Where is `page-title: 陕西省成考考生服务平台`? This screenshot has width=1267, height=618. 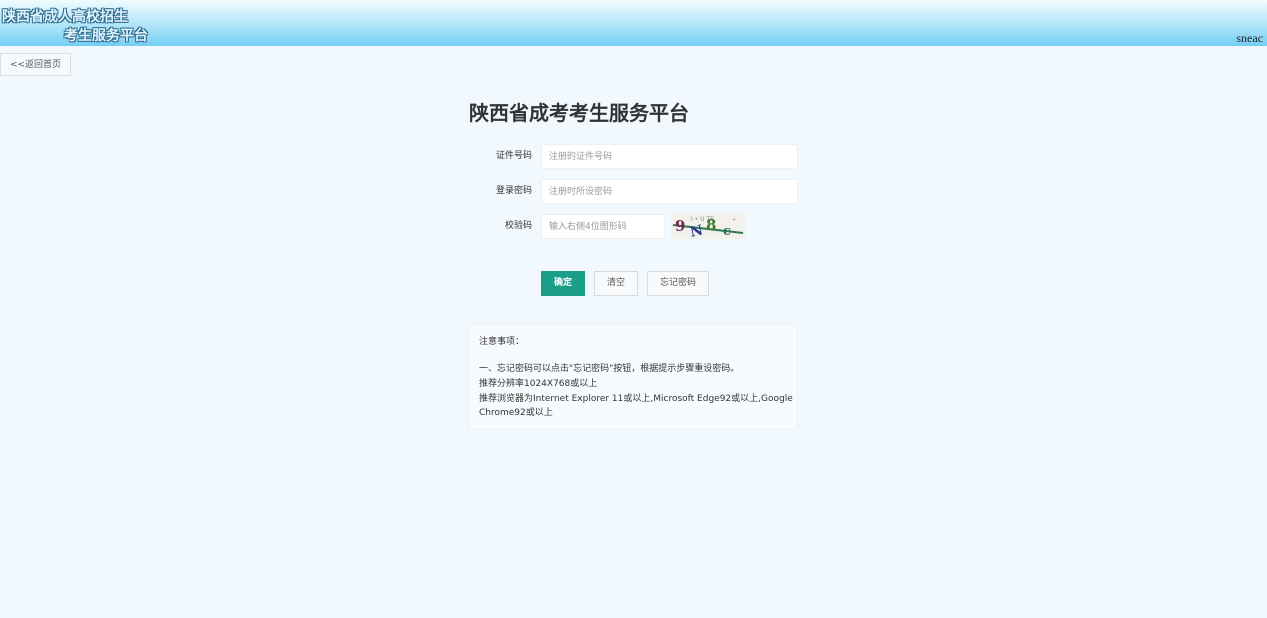
page-title: 陕西省成考考生服务平台 is located at coordinates (579, 113).